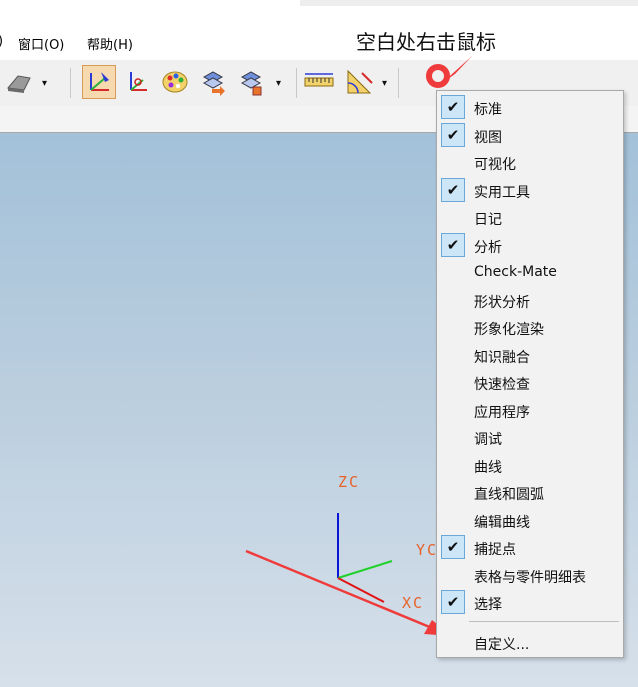 This screenshot has height=687, width=638. Describe the element at coordinates (488, 605) in the screenshot. I see `menu-item-label: 选择` at that location.